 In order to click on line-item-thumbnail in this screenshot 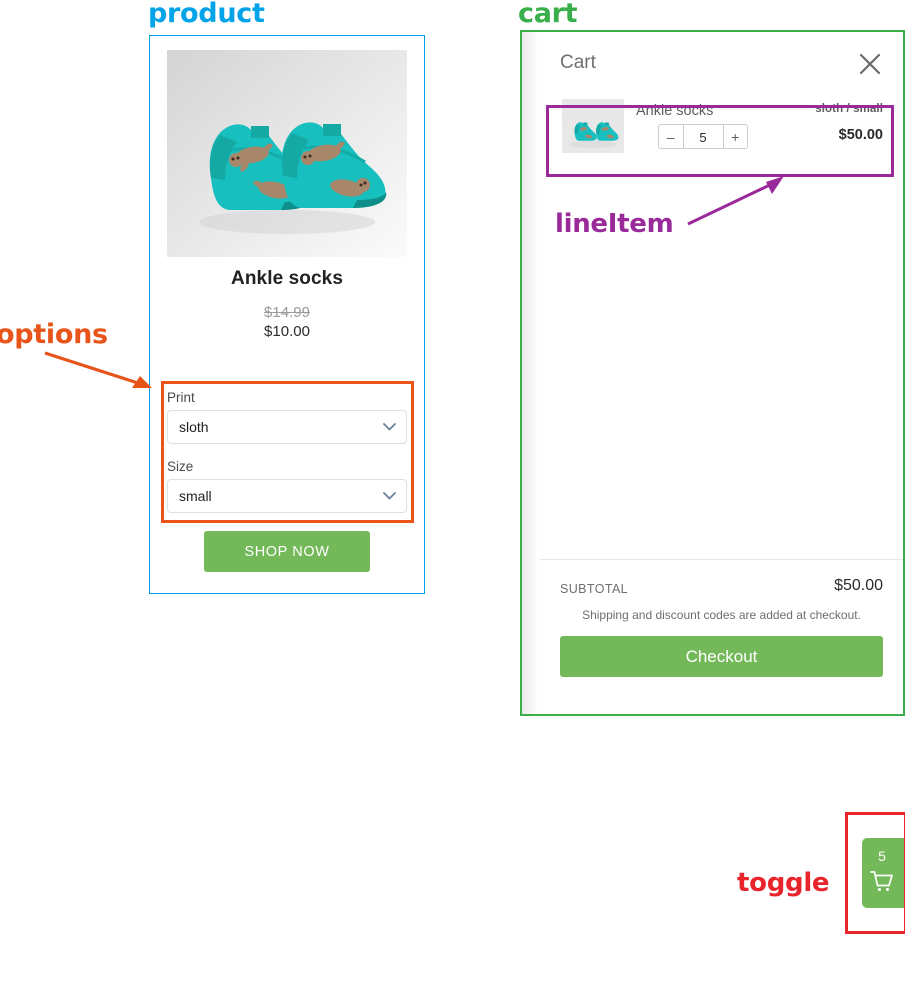, I will do `click(593, 126)`.